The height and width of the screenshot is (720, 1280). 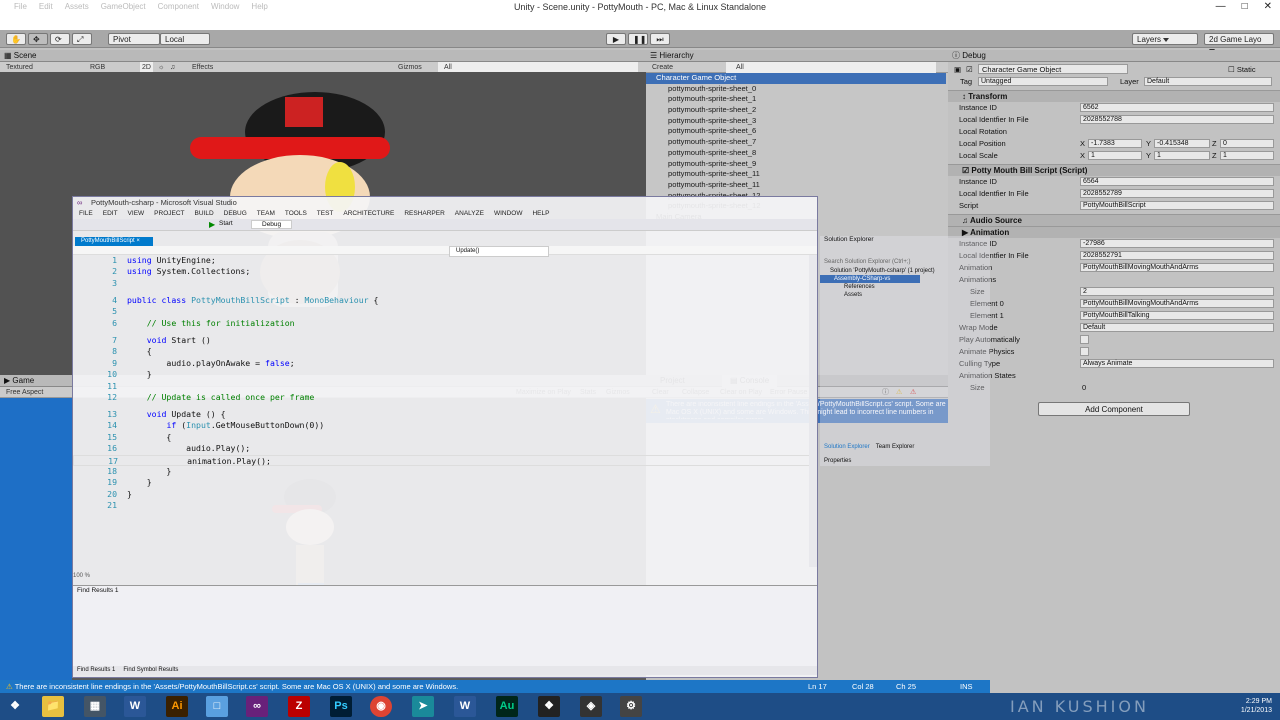 I want to click on solution-explorer-tab: Solution Explorer, so click(x=847, y=447).